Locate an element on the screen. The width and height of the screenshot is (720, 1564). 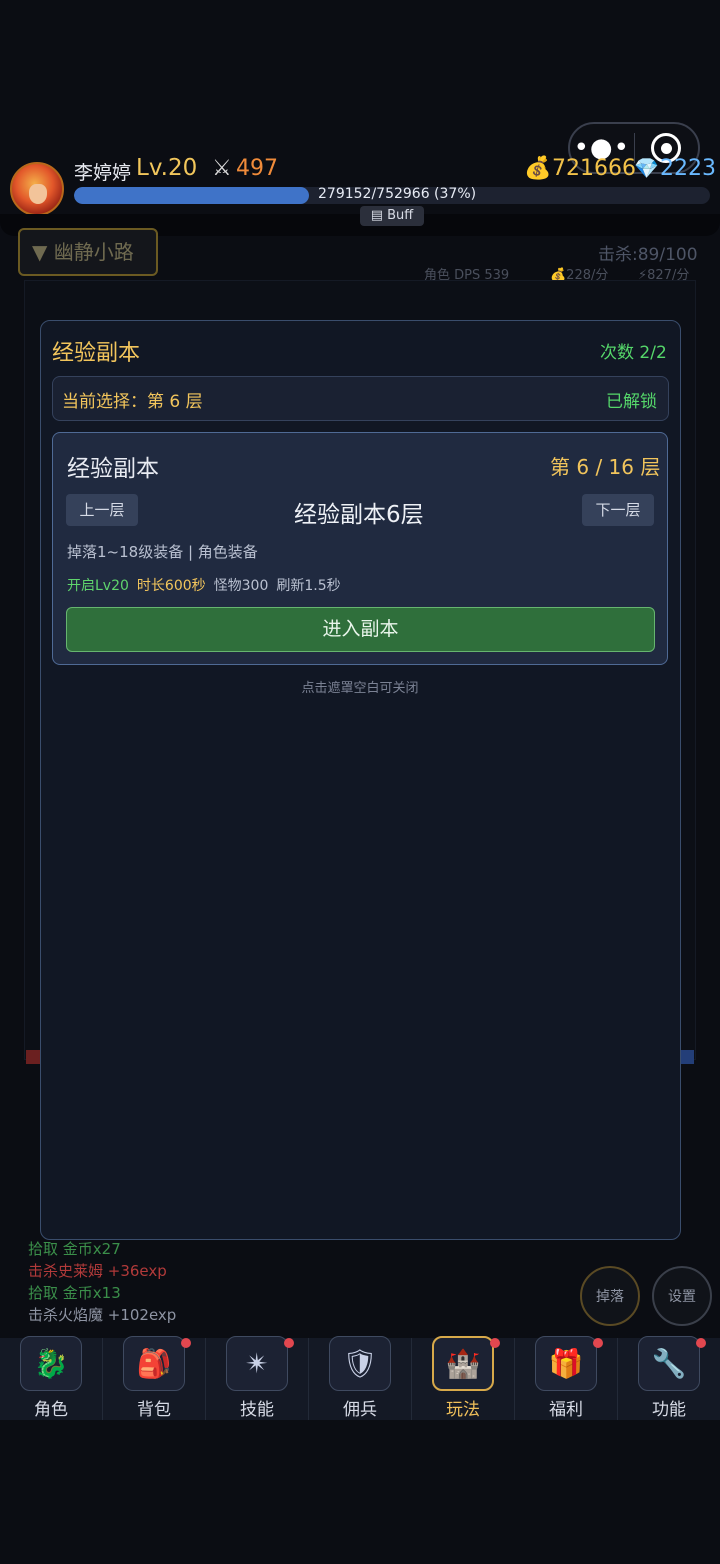
crossed-swords-icon: ⚔ is located at coordinates (222, 168).